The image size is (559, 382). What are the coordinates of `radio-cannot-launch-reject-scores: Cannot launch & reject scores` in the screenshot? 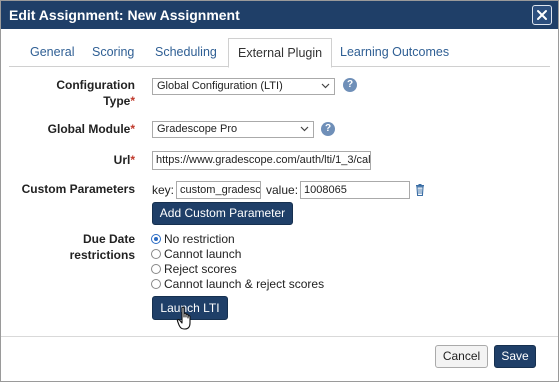 It's located at (237, 284).